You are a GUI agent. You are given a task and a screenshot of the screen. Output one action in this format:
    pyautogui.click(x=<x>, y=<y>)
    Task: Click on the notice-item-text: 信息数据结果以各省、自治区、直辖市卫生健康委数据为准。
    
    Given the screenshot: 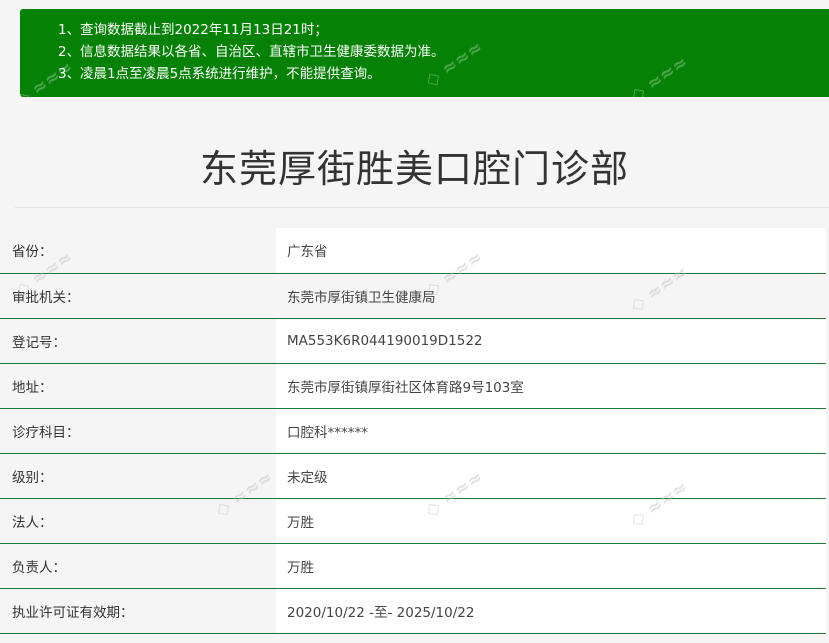 What is the action you would take?
    pyautogui.click(x=262, y=52)
    